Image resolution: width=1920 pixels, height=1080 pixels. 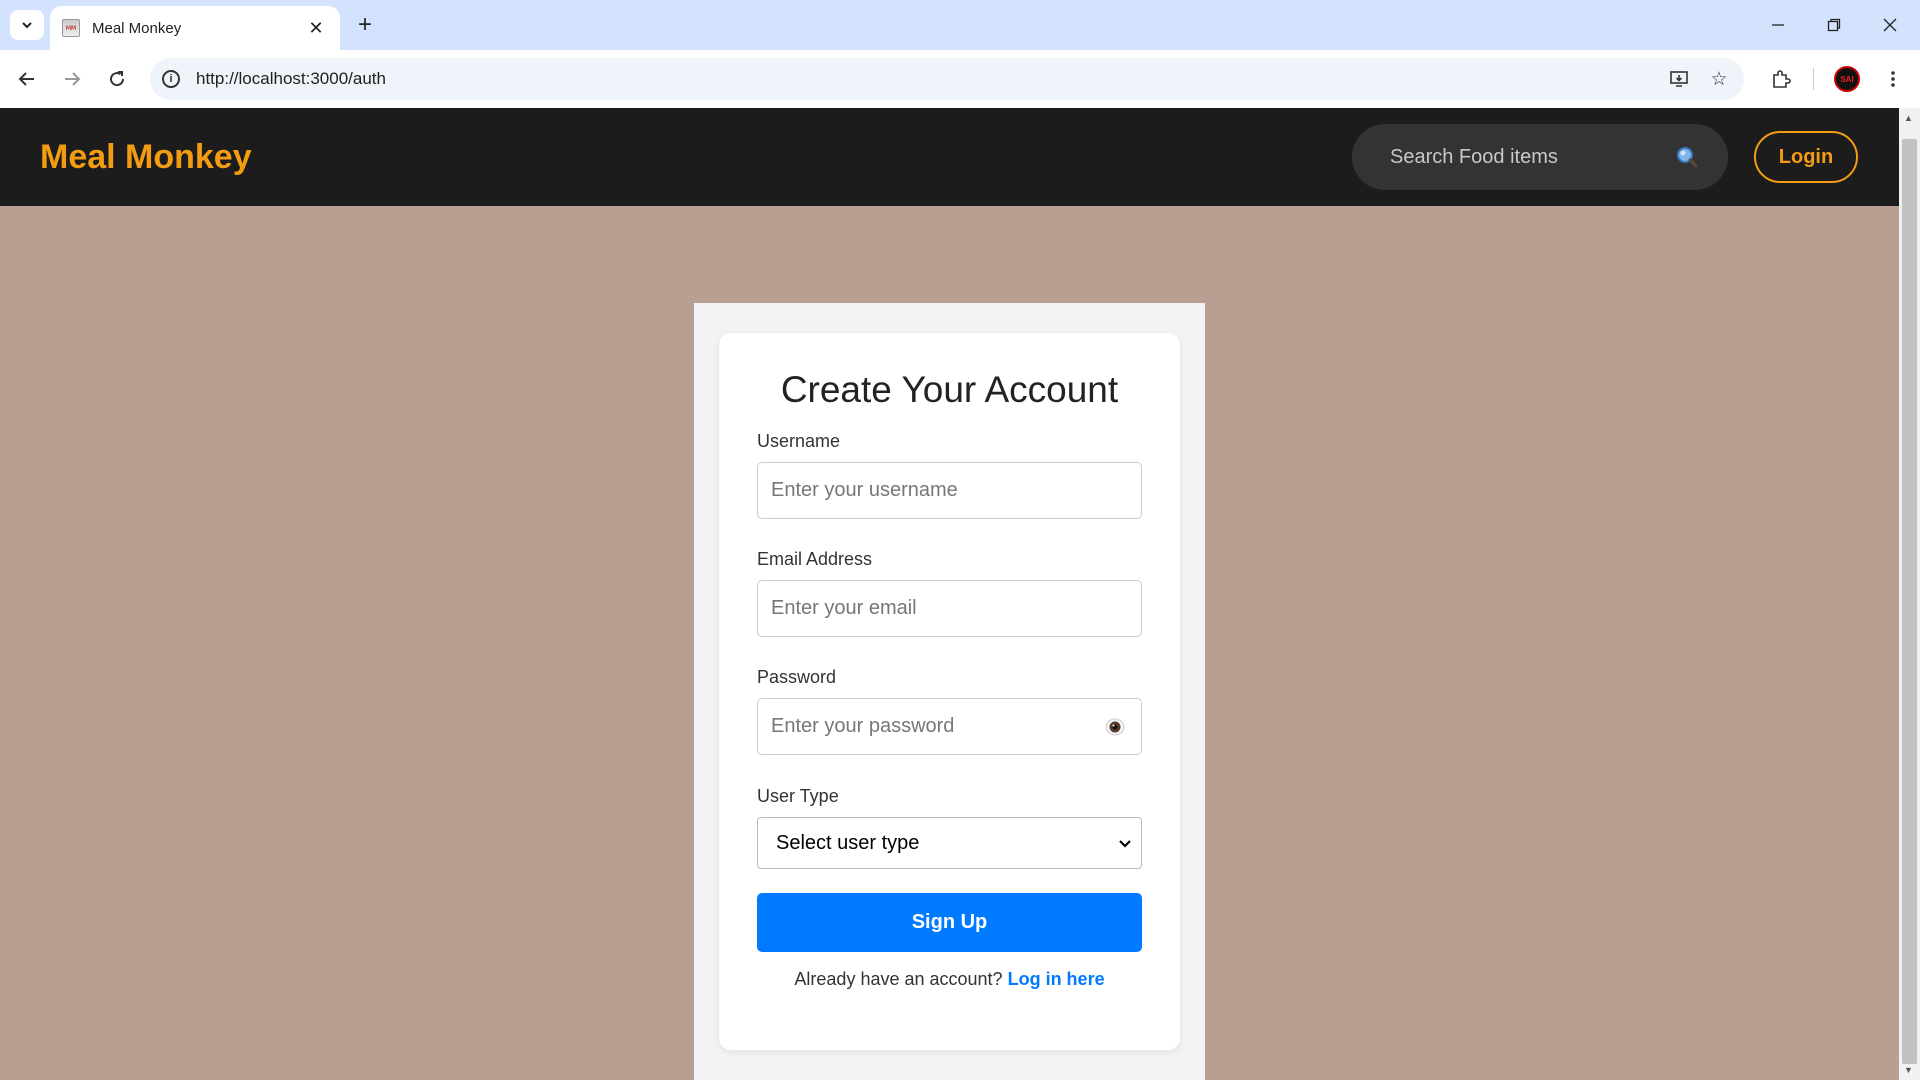 I want to click on username-field, so click(x=949, y=490).